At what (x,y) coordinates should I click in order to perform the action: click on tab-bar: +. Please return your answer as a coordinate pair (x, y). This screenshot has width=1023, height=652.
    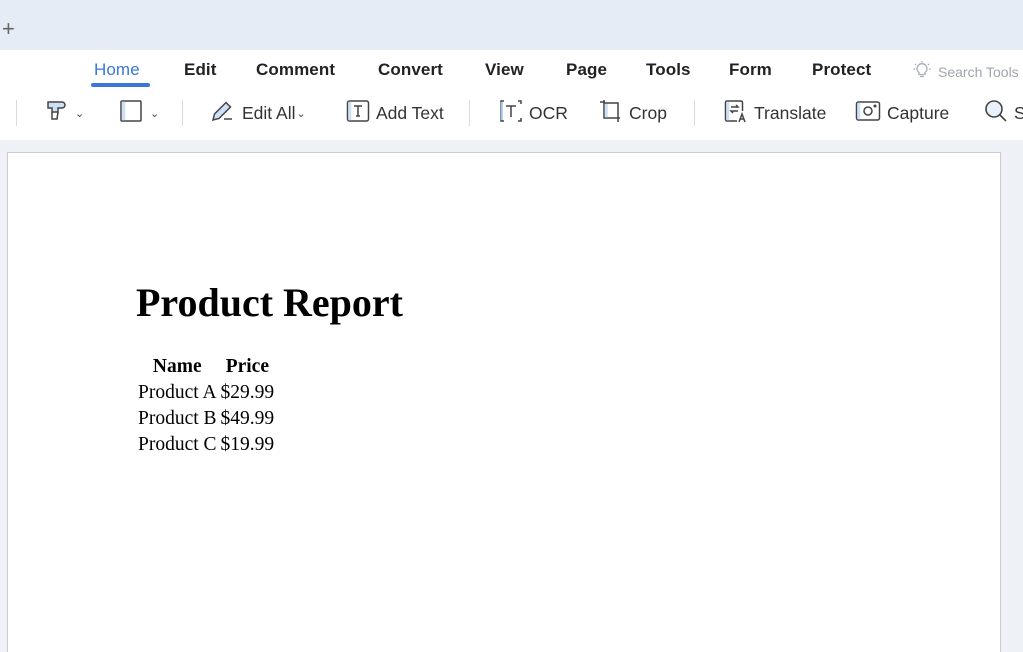
    Looking at the image, I should click on (511, 25).